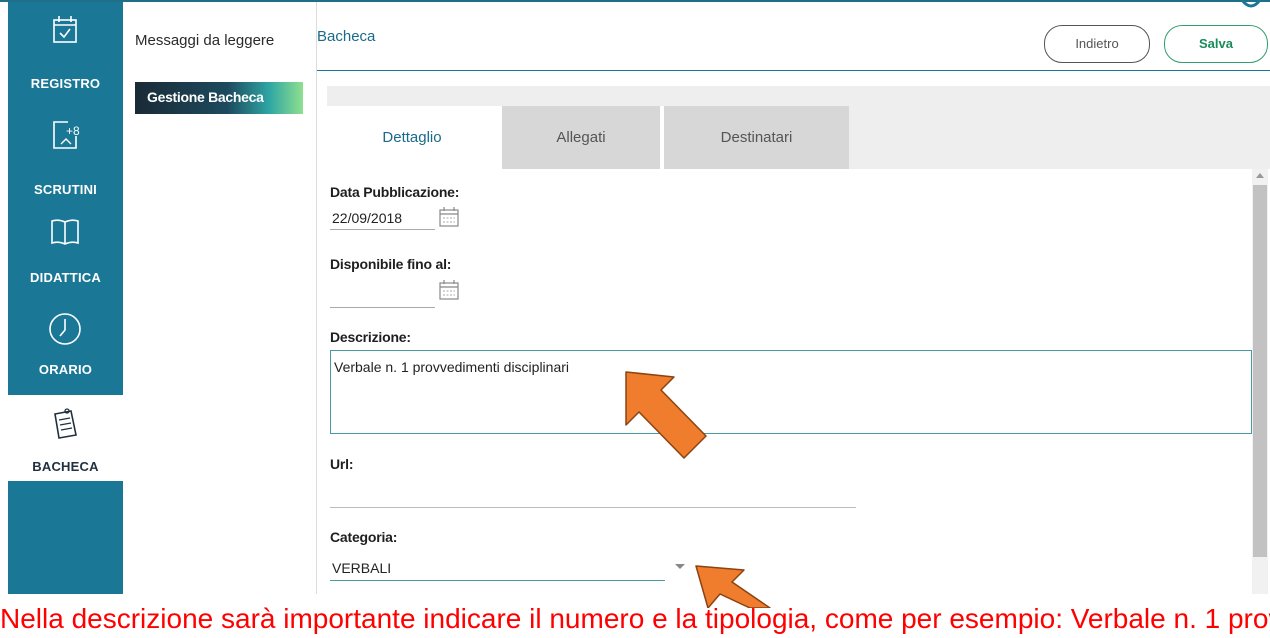 The height and width of the screenshot is (638, 1270). I want to click on nav-label-scrutini: SCRUTINI, so click(65, 189).